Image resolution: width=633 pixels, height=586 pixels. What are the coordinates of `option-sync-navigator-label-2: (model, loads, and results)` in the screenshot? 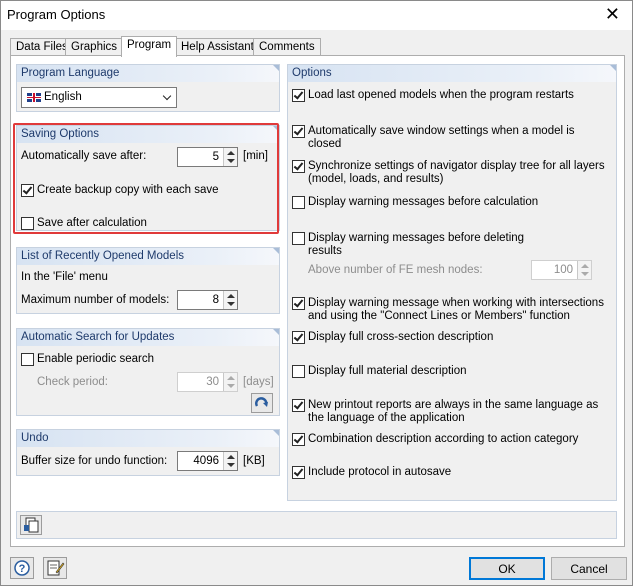 It's located at (376, 179).